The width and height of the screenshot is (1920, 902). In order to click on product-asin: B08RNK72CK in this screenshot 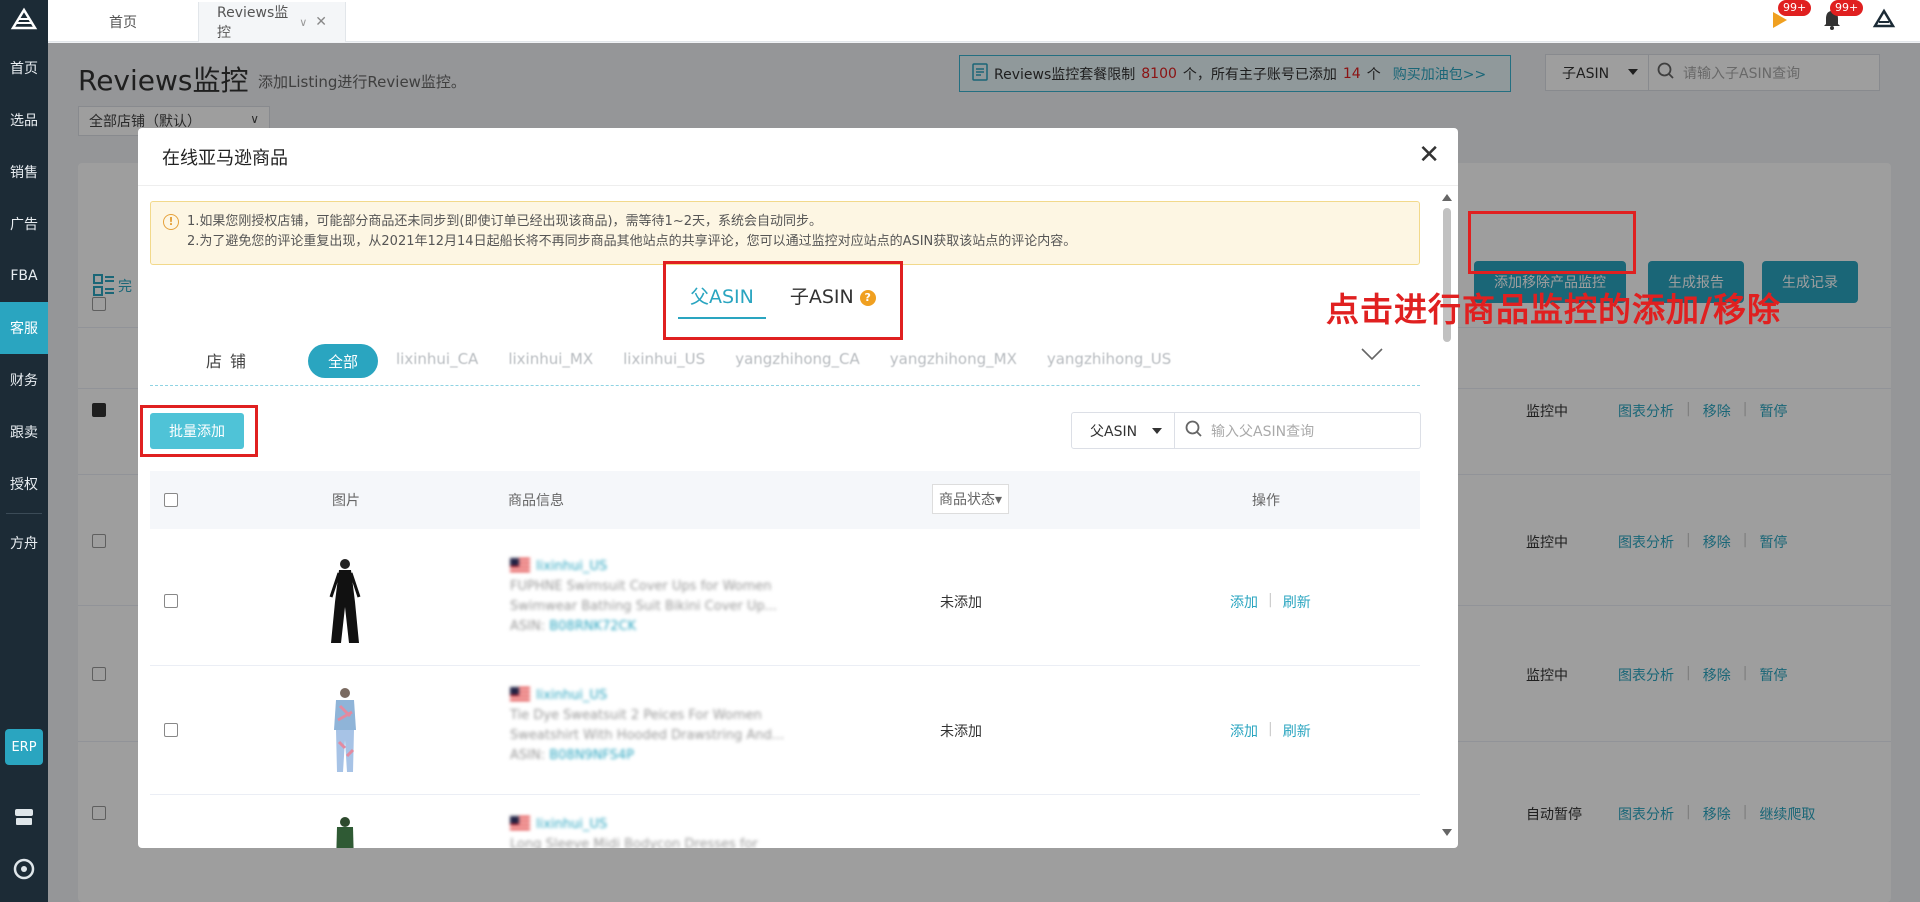, I will do `click(592, 626)`.